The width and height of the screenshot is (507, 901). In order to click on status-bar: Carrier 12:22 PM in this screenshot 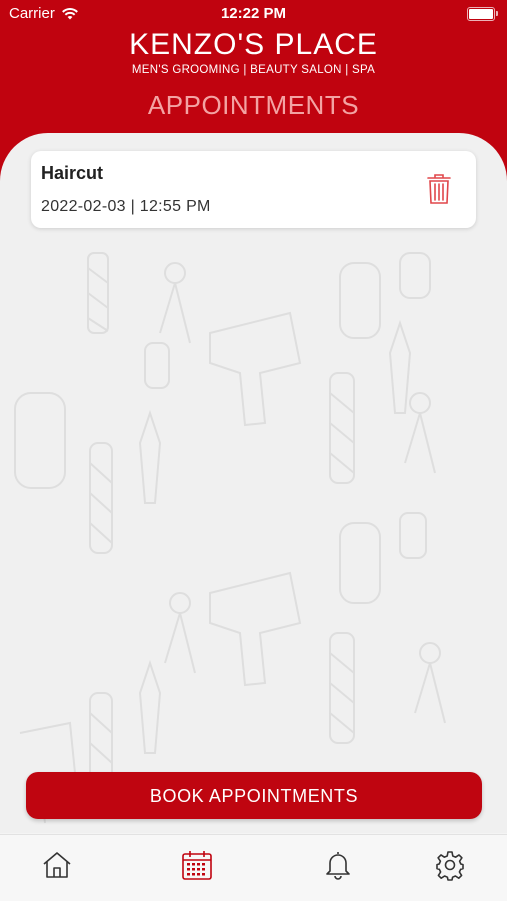, I will do `click(253, 14)`.